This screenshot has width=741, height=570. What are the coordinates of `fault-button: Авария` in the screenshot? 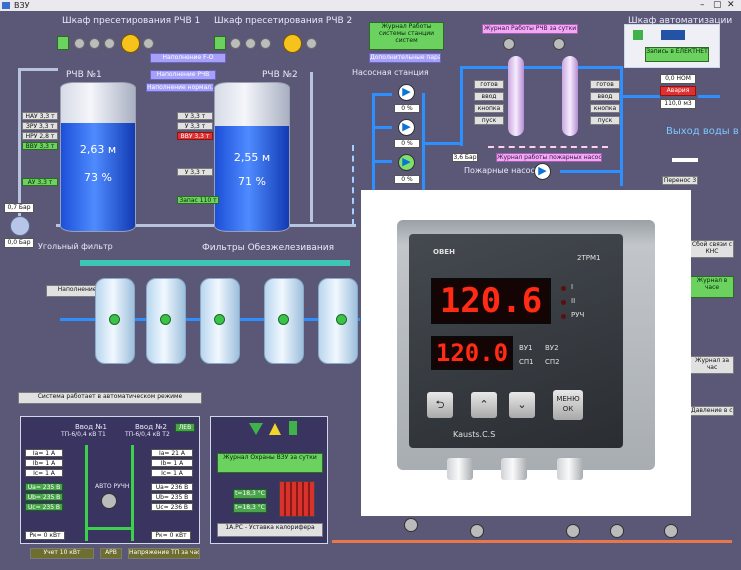 It's located at (678, 91).